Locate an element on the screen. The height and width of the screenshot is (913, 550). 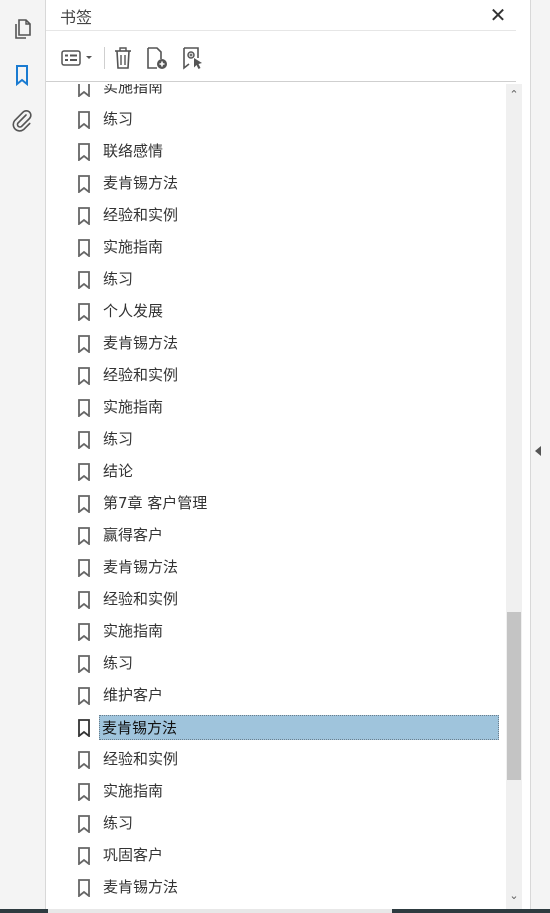
scrollbar-thumb is located at coordinates (514, 696).